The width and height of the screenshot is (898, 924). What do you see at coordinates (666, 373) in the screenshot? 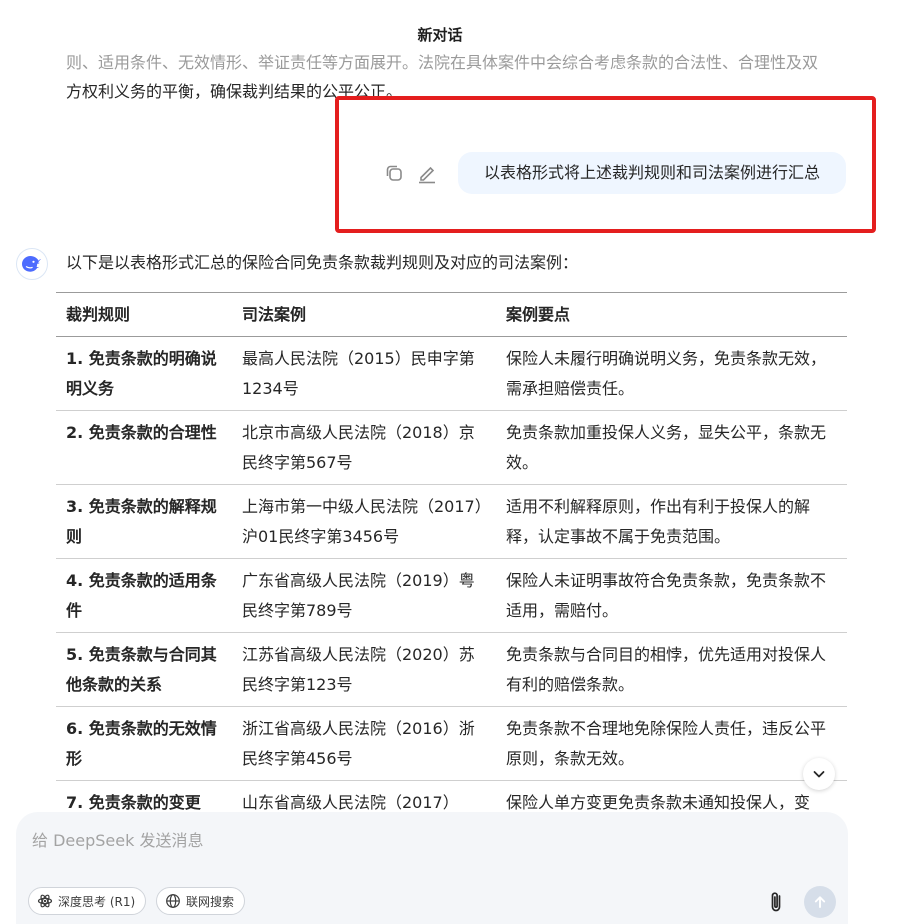
I see `points-cell: 保险人未履行明确说明义务，免责条款无效，需承担赔偿责任。` at bounding box center [666, 373].